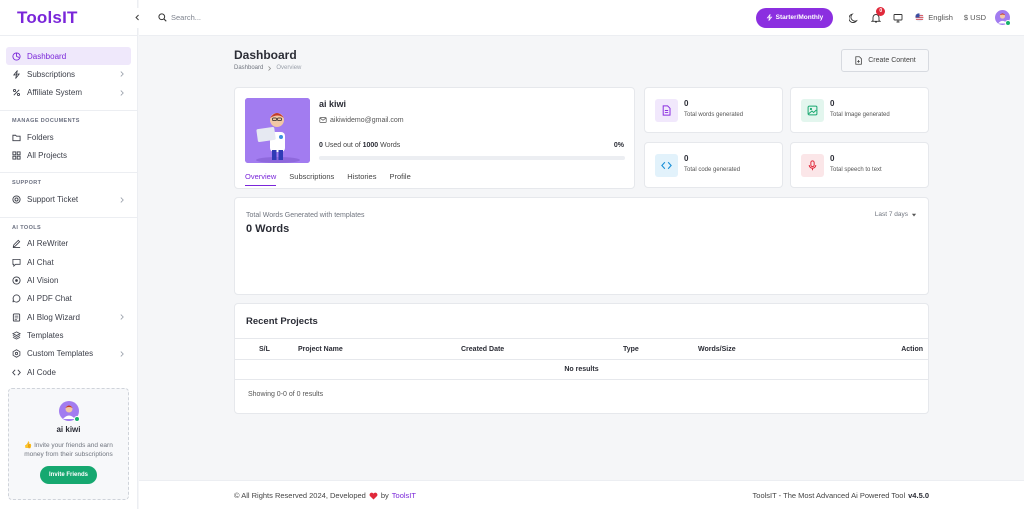 This screenshot has width=1024, height=509. Describe the element at coordinates (1003, 18) in the screenshot. I see `user-avatar` at that location.